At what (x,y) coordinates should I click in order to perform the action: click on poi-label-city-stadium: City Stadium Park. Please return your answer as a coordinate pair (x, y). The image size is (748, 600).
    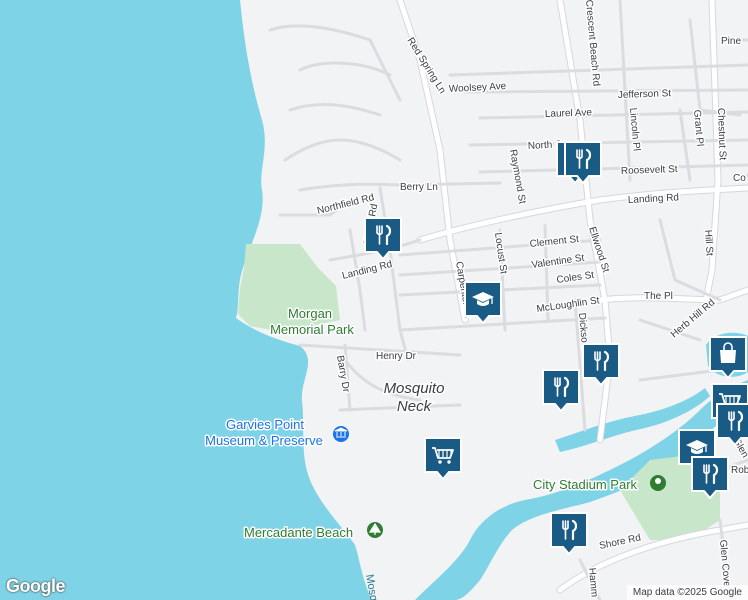
    Looking at the image, I should click on (586, 485).